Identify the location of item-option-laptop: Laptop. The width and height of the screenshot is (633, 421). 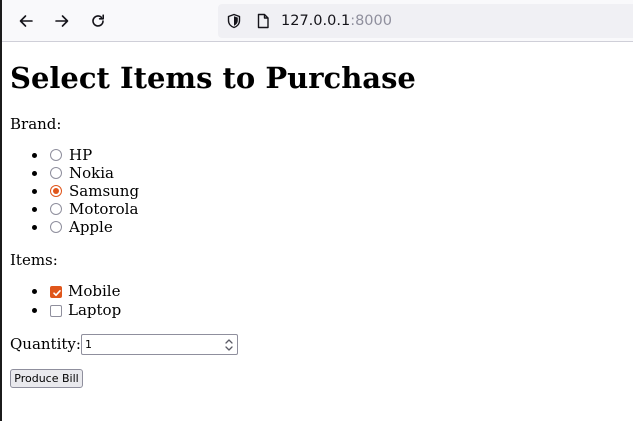
(65, 310).